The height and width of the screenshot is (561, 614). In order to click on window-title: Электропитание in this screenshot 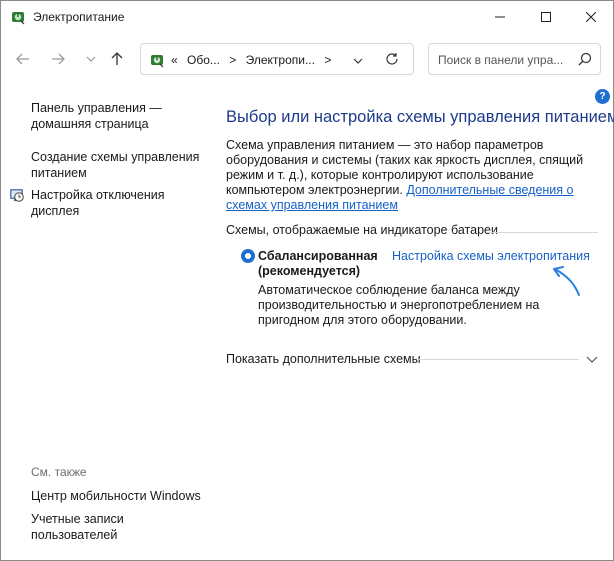, I will do `click(79, 17)`.